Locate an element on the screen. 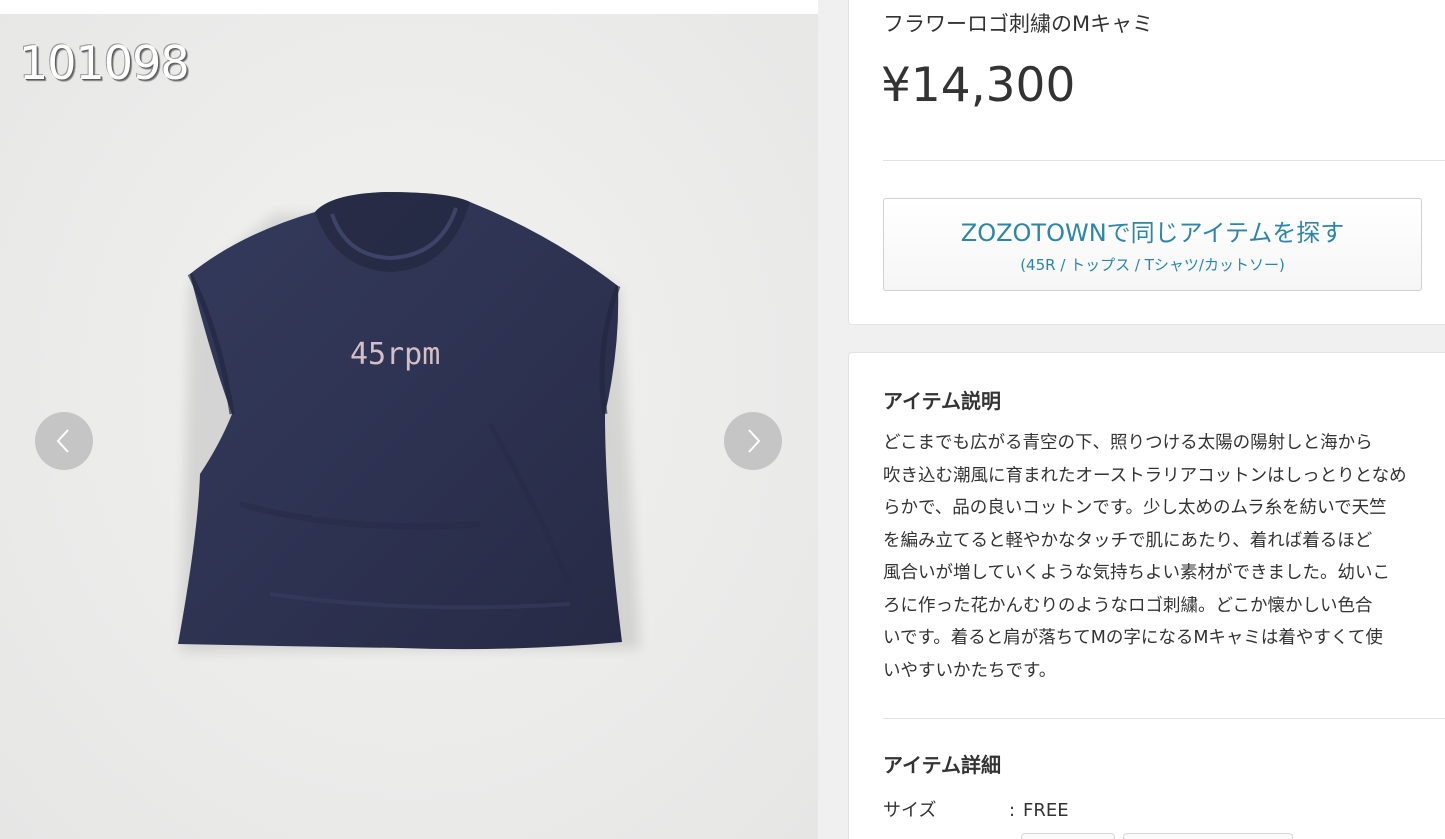 Image resolution: width=1445 pixels, height=839 pixels. spec-row-size: サイズ: FREE is located at coordinates (976, 809).